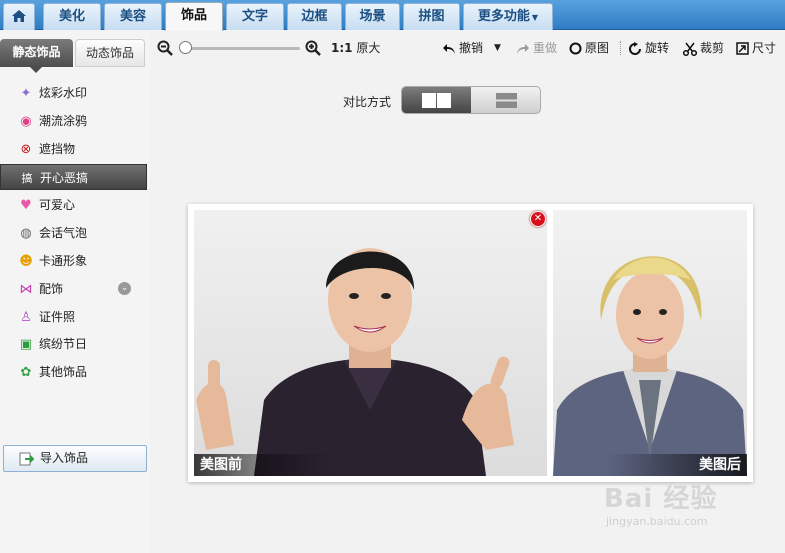  What do you see at coordinates (449, 48) in the screenshot?
I see `undo-icon` at bounding box center [449, 48].